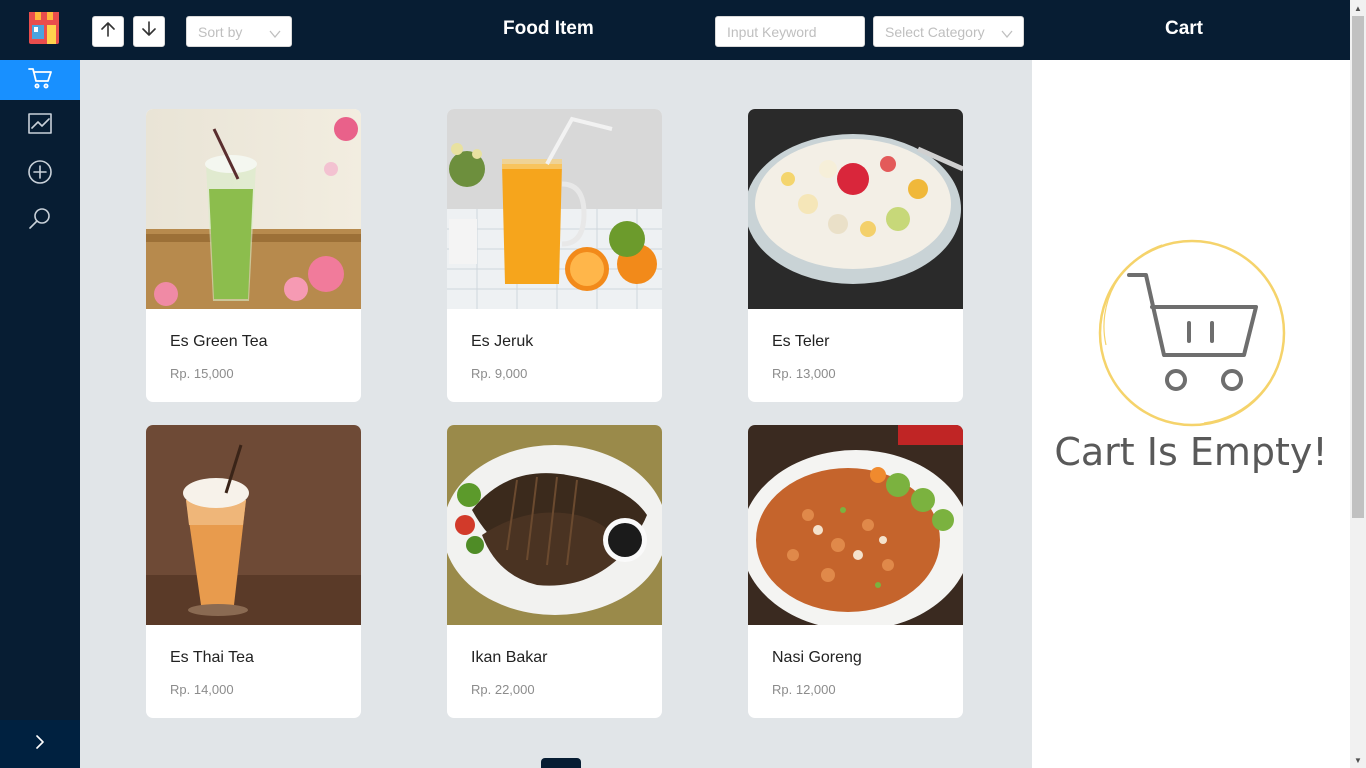 The width and height of the screenshot is (1366, 768). What do you see at coordinates (502, 341) in the screenshot?
I see `product-name: Es Jeruk` at bounding box center [502, 341].